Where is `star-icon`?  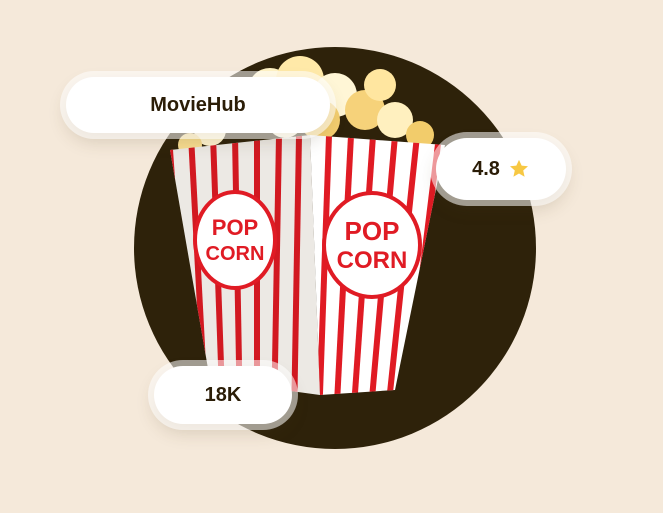 star-icon is located at coordinates (518, 168).